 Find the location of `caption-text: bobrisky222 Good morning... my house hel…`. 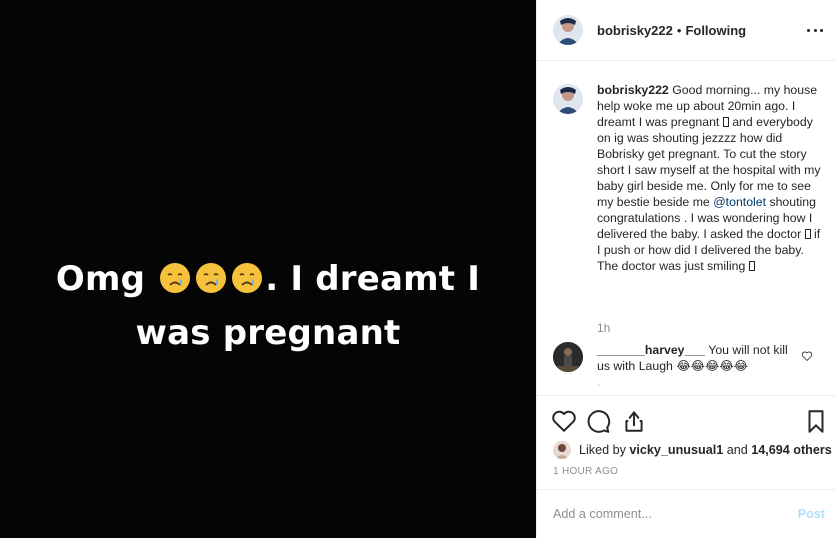

caption-text: bobrisky222 Good morning... my house hel… is located at coordinates (709, 178).